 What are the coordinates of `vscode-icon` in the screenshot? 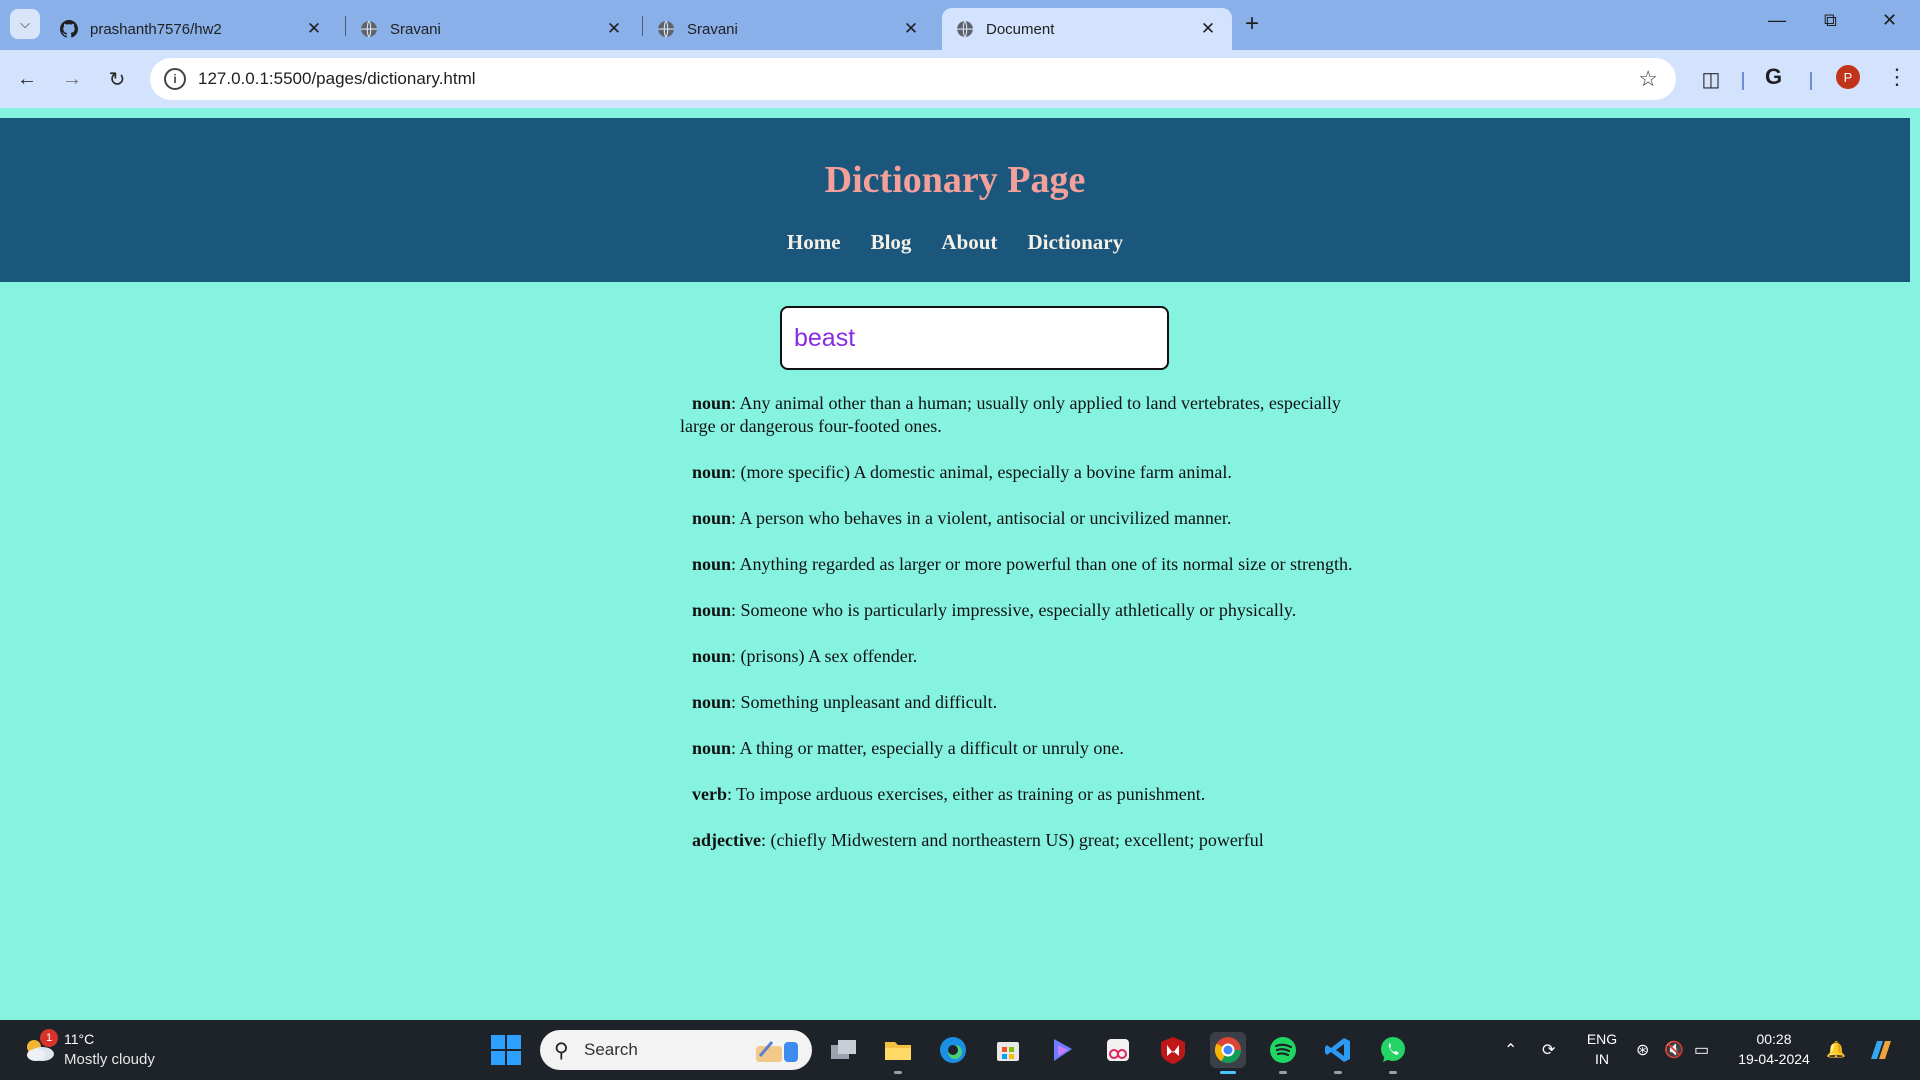 It's located at (1338, 1053).